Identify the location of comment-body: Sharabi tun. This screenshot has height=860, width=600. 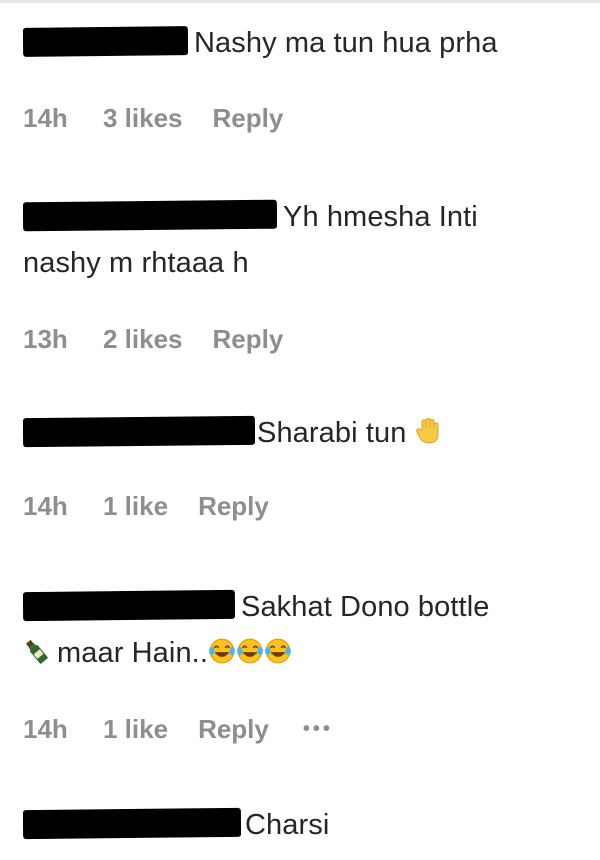
(295, 433).